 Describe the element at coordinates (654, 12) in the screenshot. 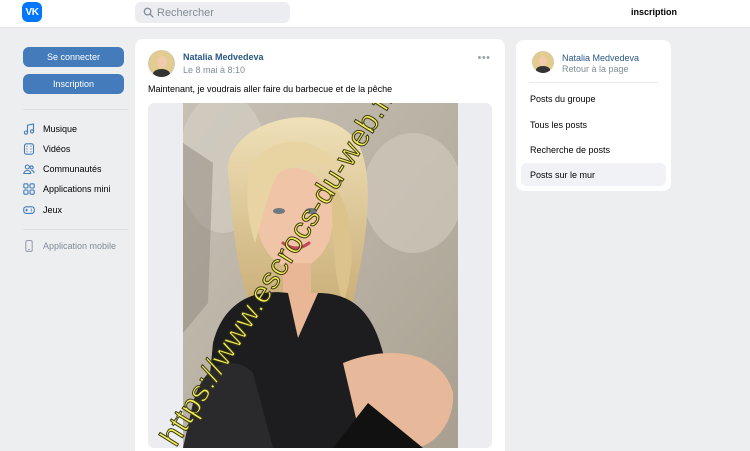

I see `signup-link: inscription` at that location.